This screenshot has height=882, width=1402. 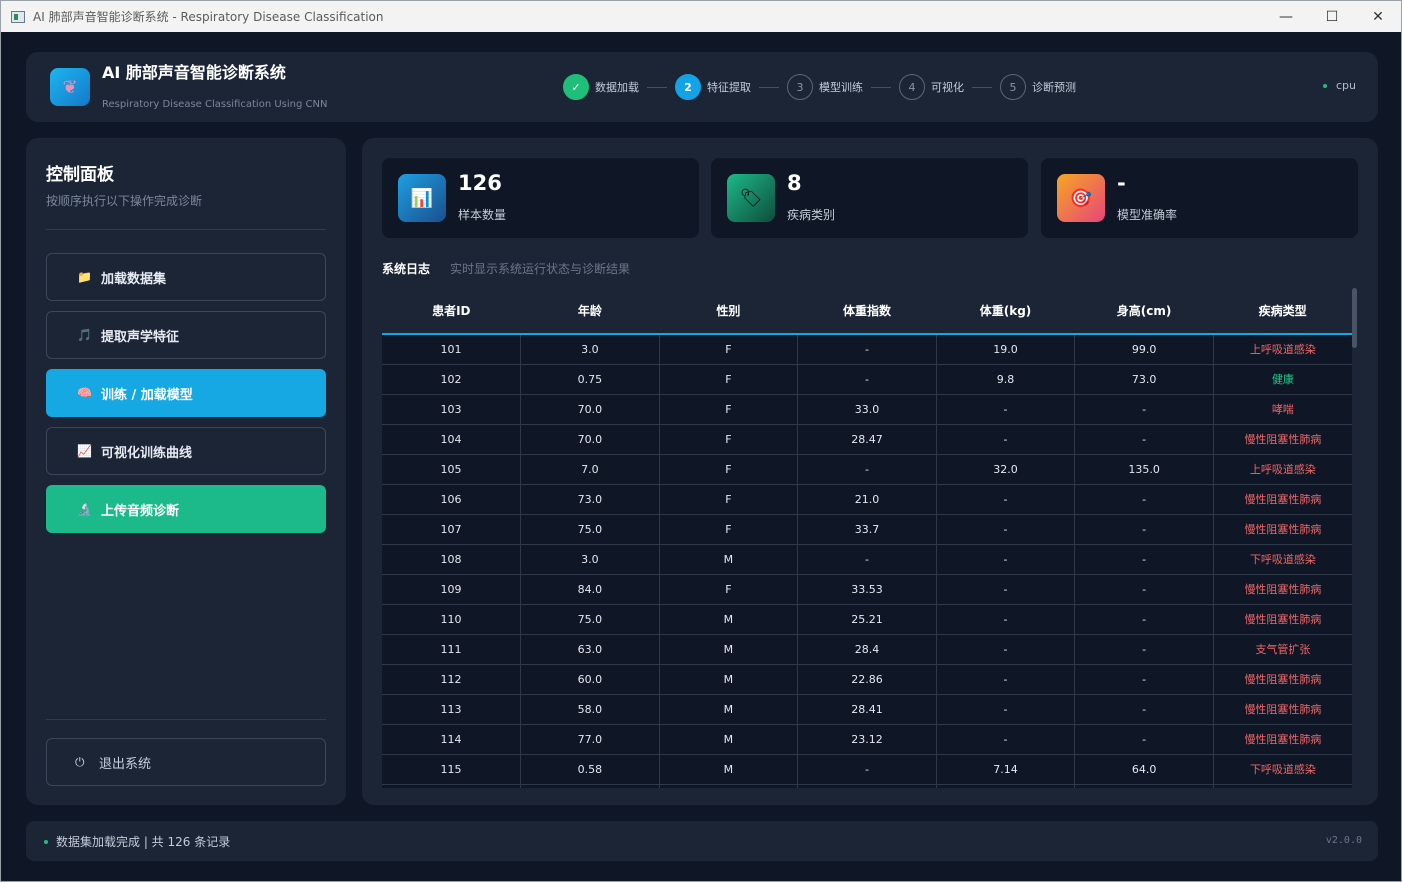 I want to click on table-cell: 111, so click(x=452, y=649).